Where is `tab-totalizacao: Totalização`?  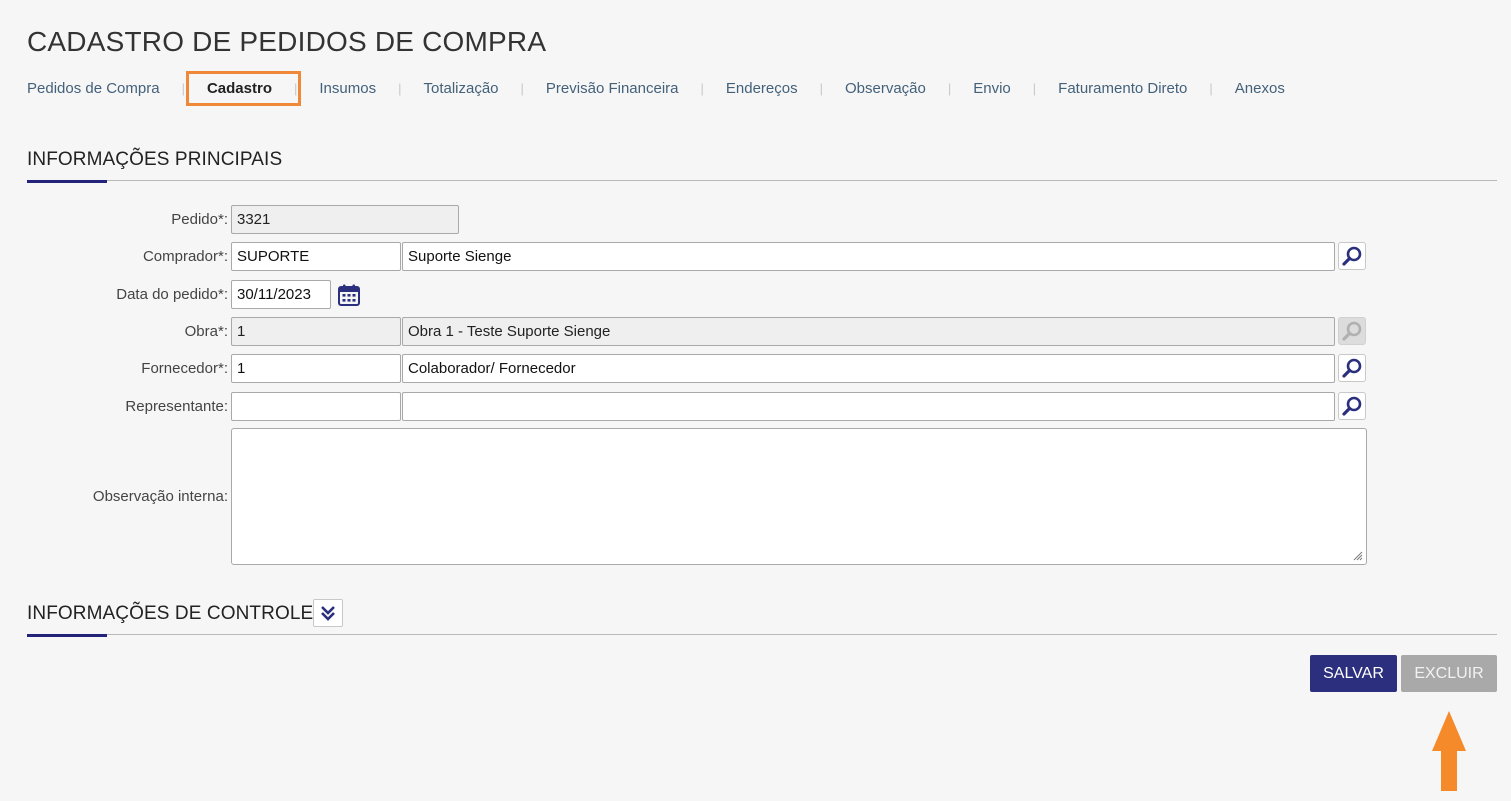
tab-totalizacao: Totalização is located at coordinates (460, 88).